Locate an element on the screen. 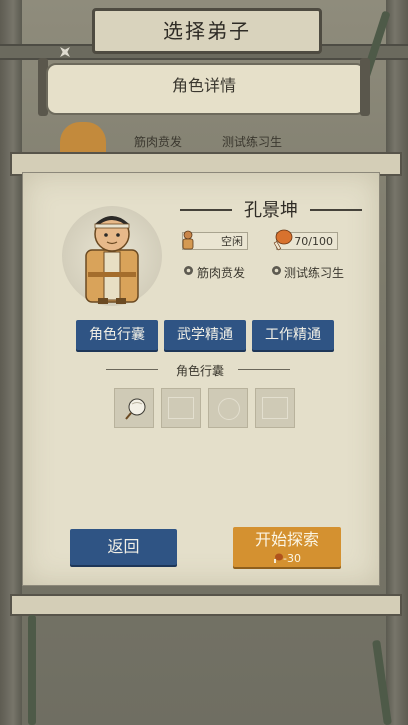  start-cost: -30 is located at coordinates (287, 559).